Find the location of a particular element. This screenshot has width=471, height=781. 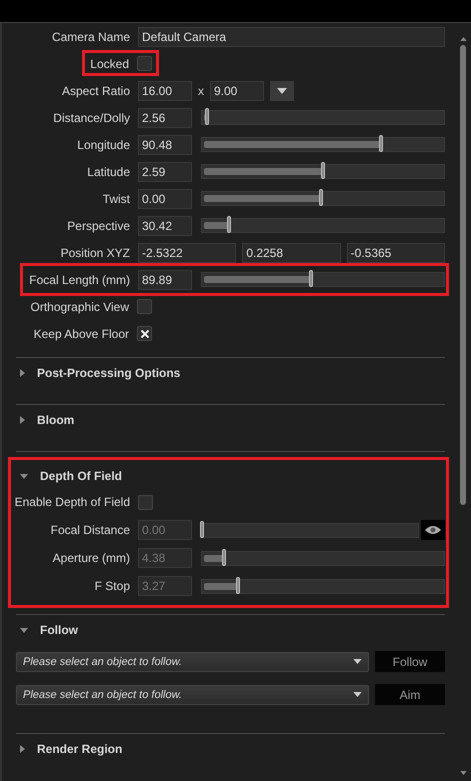

number-field: 2.56 is located at coordinates (165, 118).